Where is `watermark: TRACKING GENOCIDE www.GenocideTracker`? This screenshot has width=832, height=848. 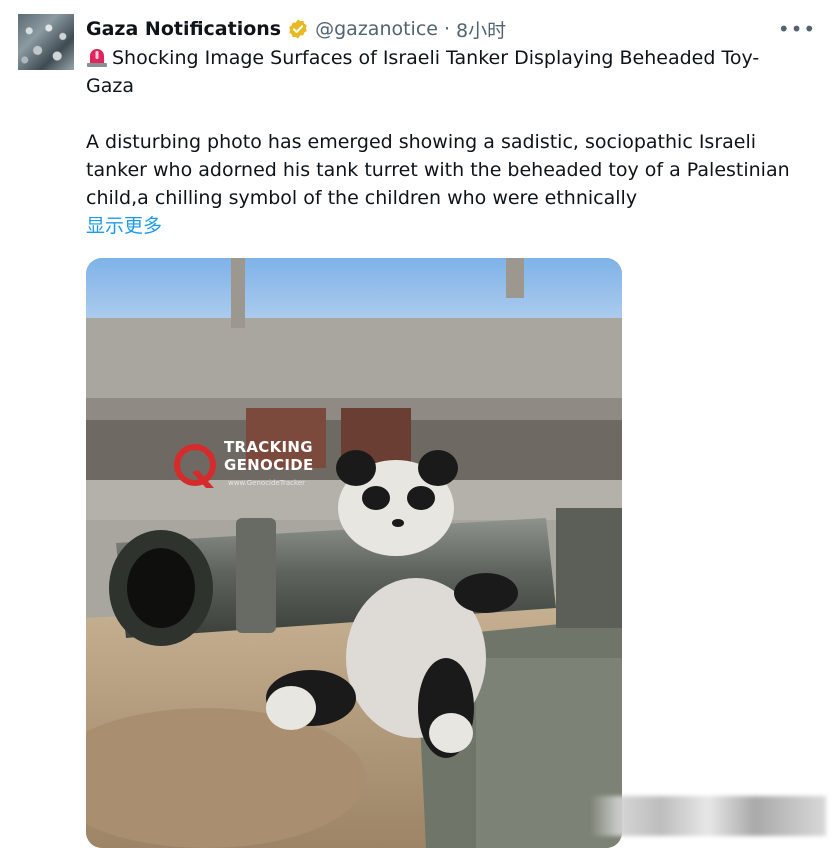
watermark: TRACKING GENOCIDE www.GenocideTracker is located at coordinates (242, 465).